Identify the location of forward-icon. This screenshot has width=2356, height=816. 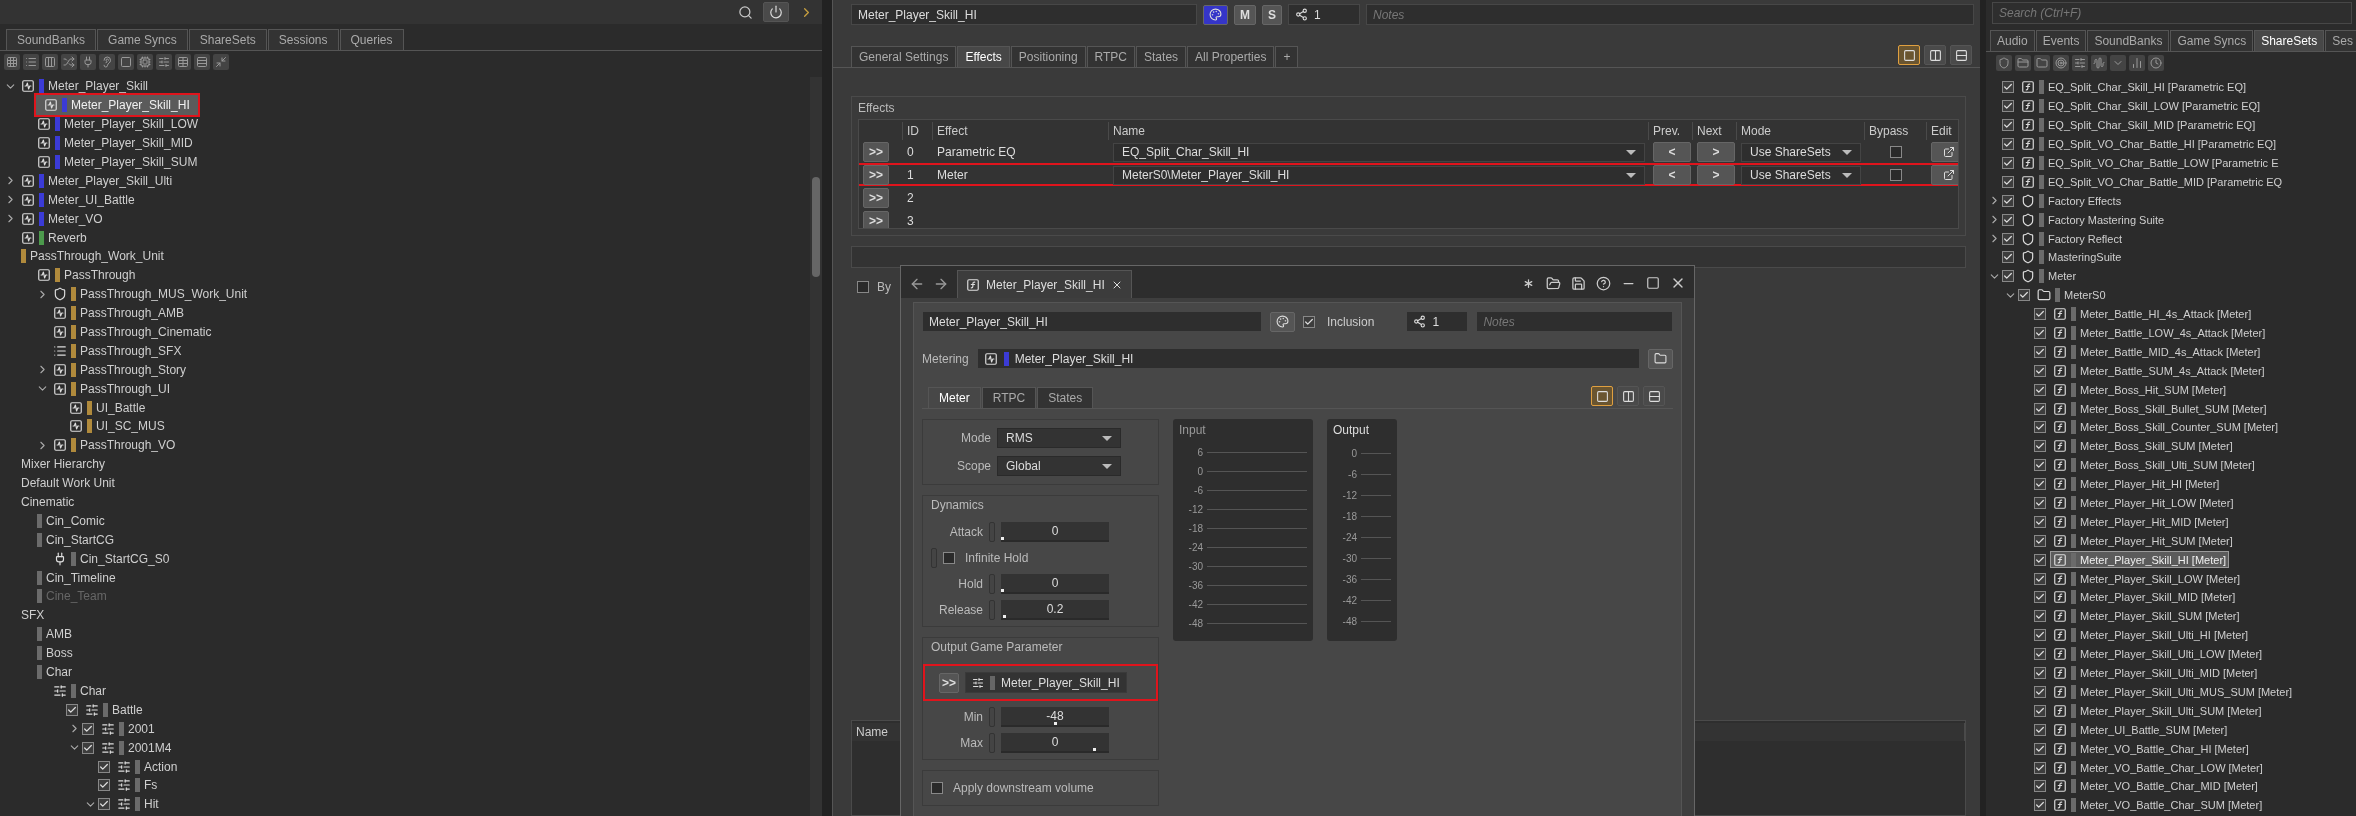
(941, 284).